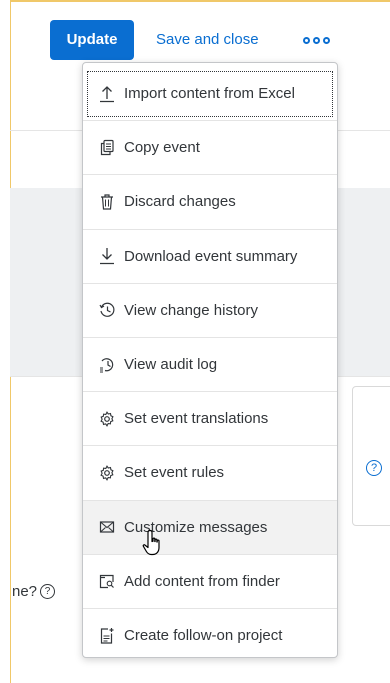 This screenshot has width=390, height=683. I want to click on upload-icon, so click(107, 94).